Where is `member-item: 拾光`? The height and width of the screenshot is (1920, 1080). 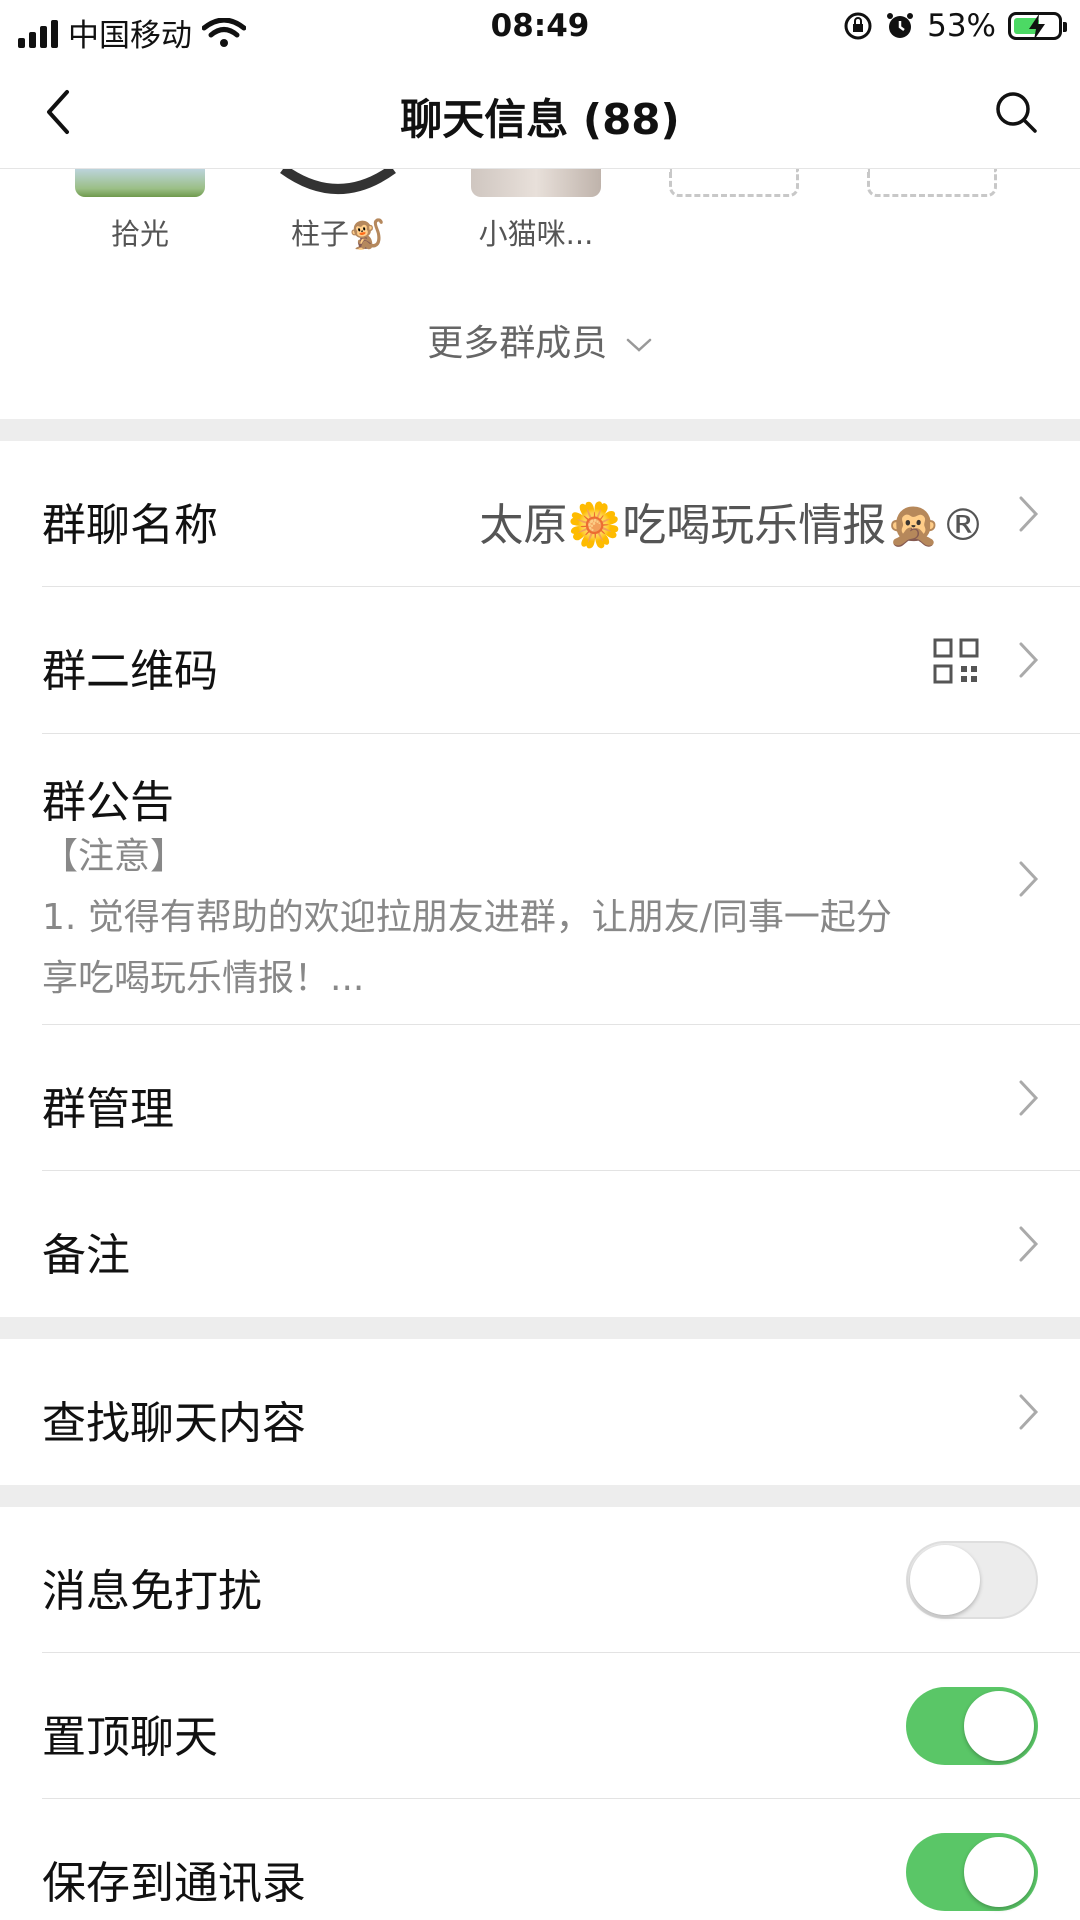
member-item: 拾光 is located at coordinates (140, 211).